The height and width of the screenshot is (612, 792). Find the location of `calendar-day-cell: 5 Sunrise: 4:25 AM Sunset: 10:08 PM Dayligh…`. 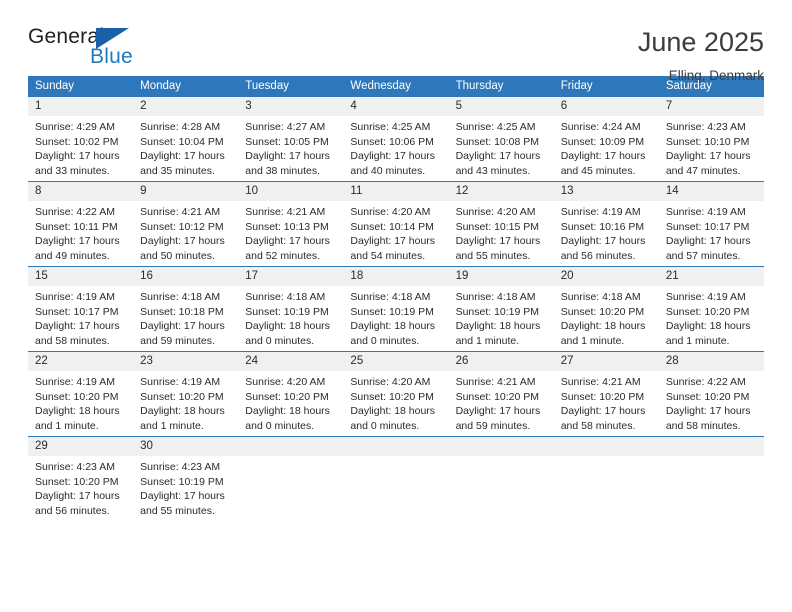

calendar-day-cell: 5 Sunrise: 4:25 AM Sunset: 10:08 PM Dayligh… is located at coordinates (501, 139).